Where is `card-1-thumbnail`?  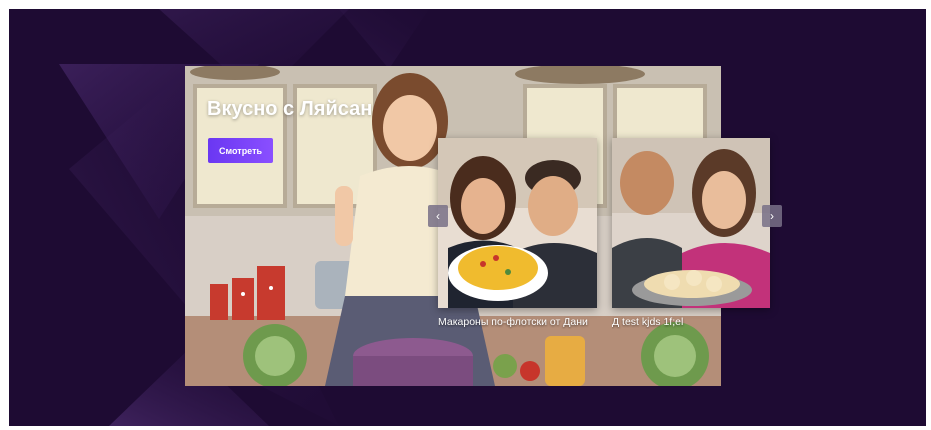 card-1-thumbnail is located at coordinates (517, 223).